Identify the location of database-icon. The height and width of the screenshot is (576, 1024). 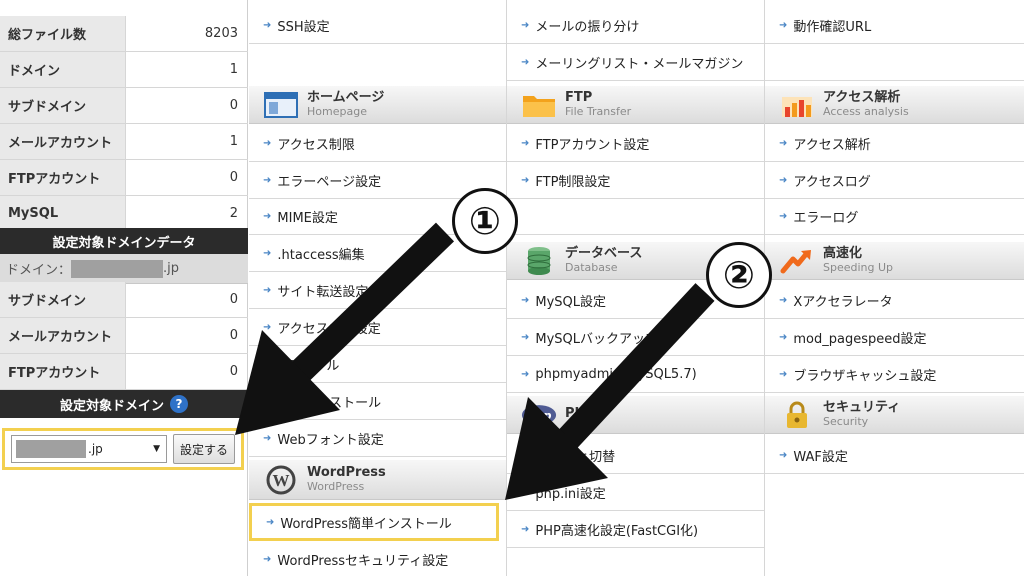
(539, 260).